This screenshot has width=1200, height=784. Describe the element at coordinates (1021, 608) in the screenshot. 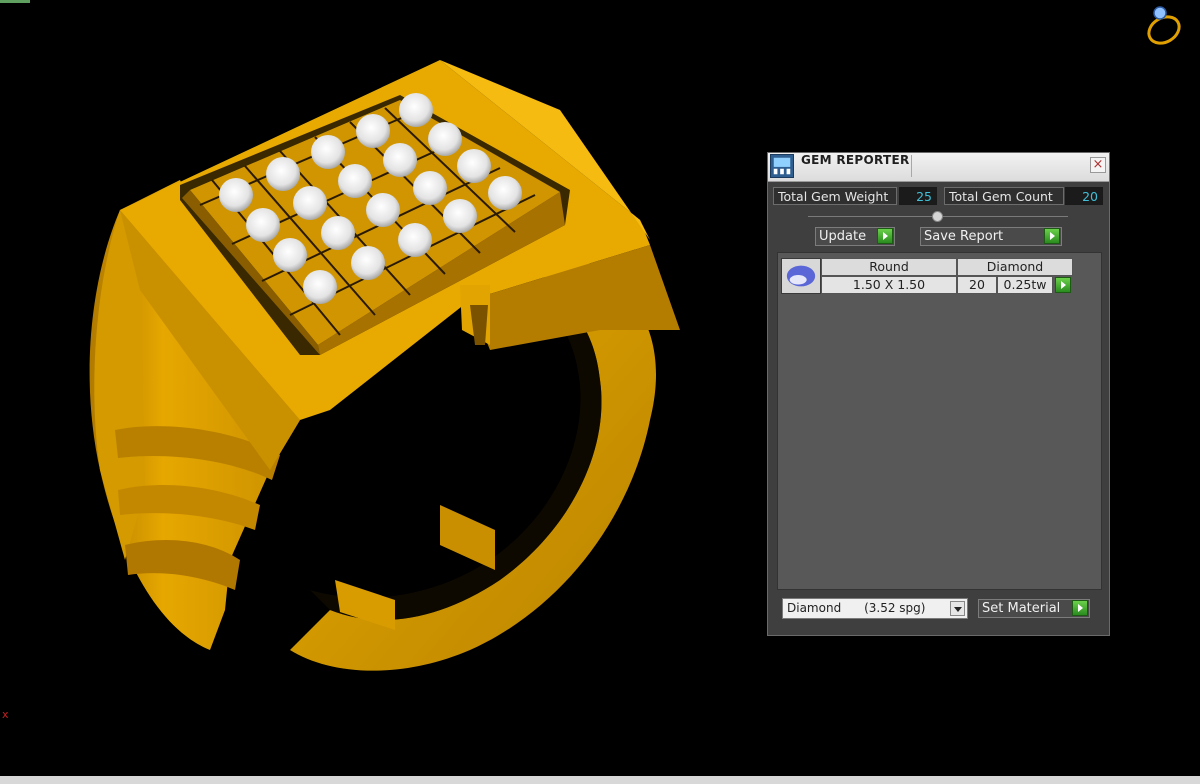

I see `set-material-button-label: Set Material` at that location.